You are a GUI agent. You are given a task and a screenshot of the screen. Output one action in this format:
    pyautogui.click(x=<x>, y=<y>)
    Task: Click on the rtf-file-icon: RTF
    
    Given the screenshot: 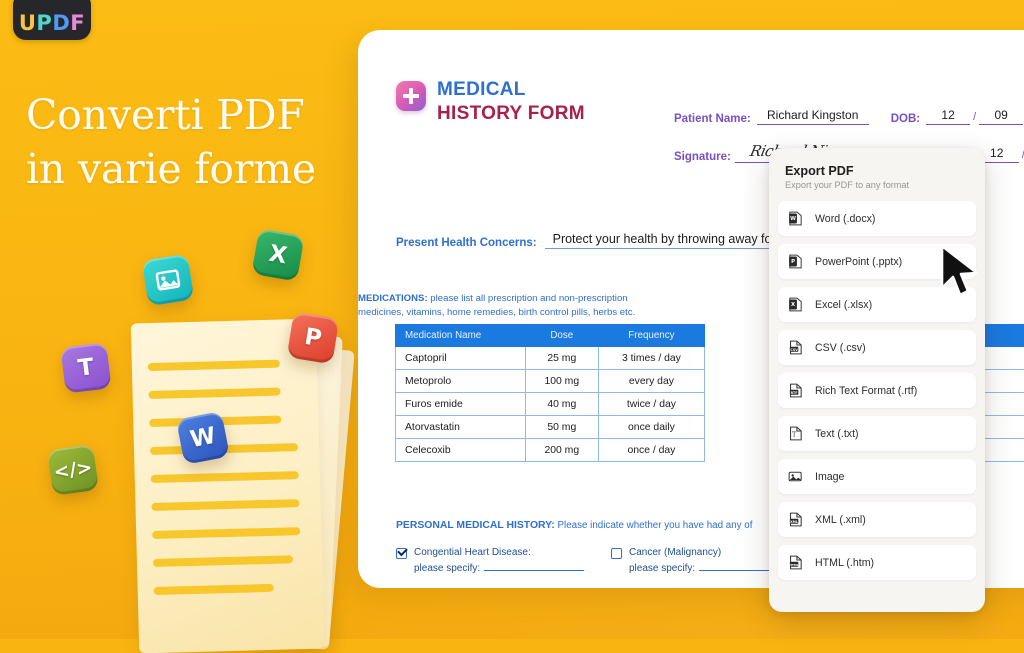 What is the action you would take?
    pyautogui.click(x=795, y=390)
    